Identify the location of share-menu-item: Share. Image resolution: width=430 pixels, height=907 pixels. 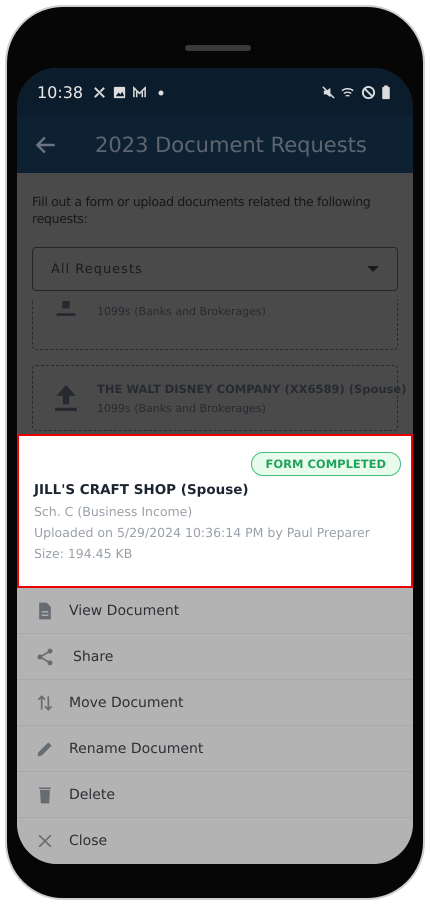
(215, 657).